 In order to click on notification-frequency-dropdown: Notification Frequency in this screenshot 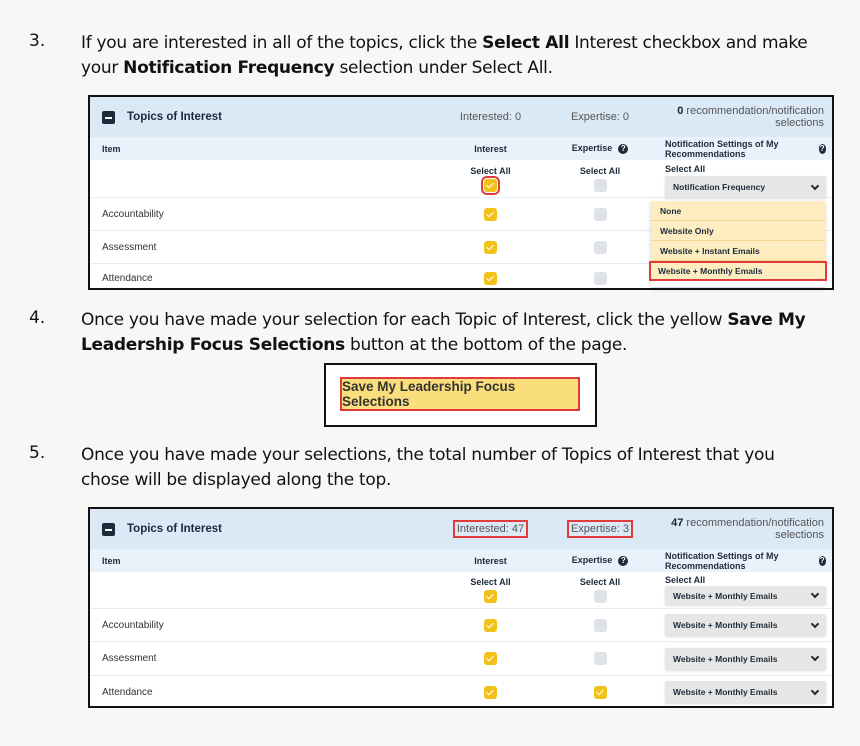, I will do `click(745, 187)`.